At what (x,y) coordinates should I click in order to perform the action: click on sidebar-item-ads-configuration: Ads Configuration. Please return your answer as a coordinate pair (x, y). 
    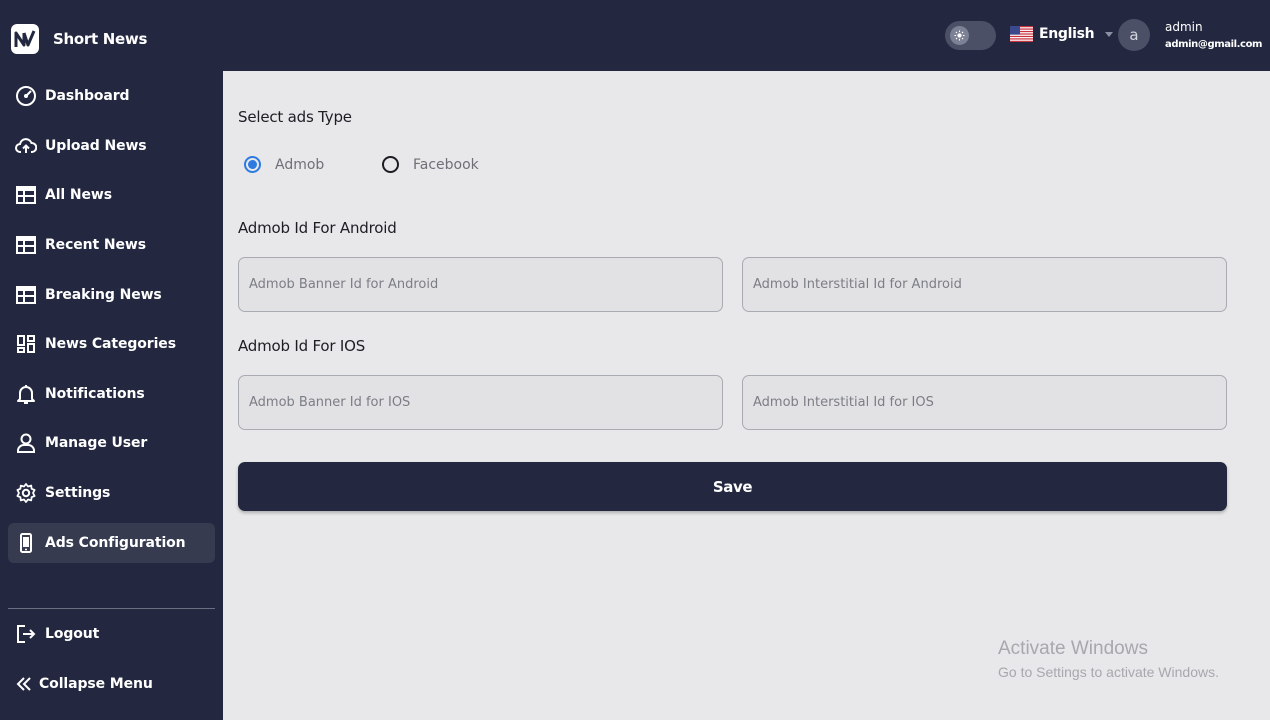
    Looking at the image, I should click on (111, 543).